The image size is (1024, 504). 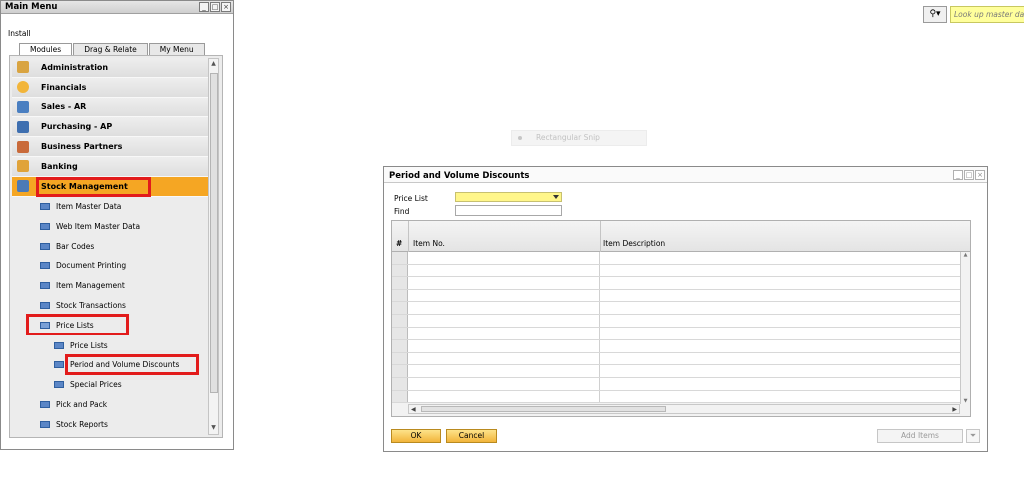 I want to click on sub-pick-and-pack: Pick and Pack, so click(x=110, y=404).